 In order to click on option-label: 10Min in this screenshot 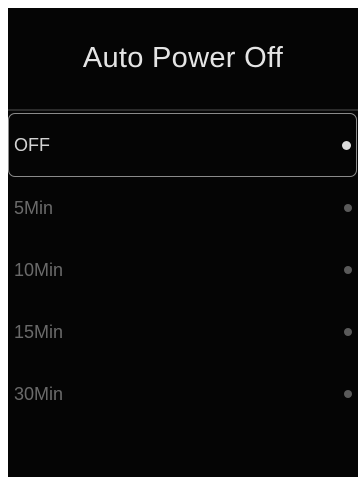, I will do `click(39, 269)`.